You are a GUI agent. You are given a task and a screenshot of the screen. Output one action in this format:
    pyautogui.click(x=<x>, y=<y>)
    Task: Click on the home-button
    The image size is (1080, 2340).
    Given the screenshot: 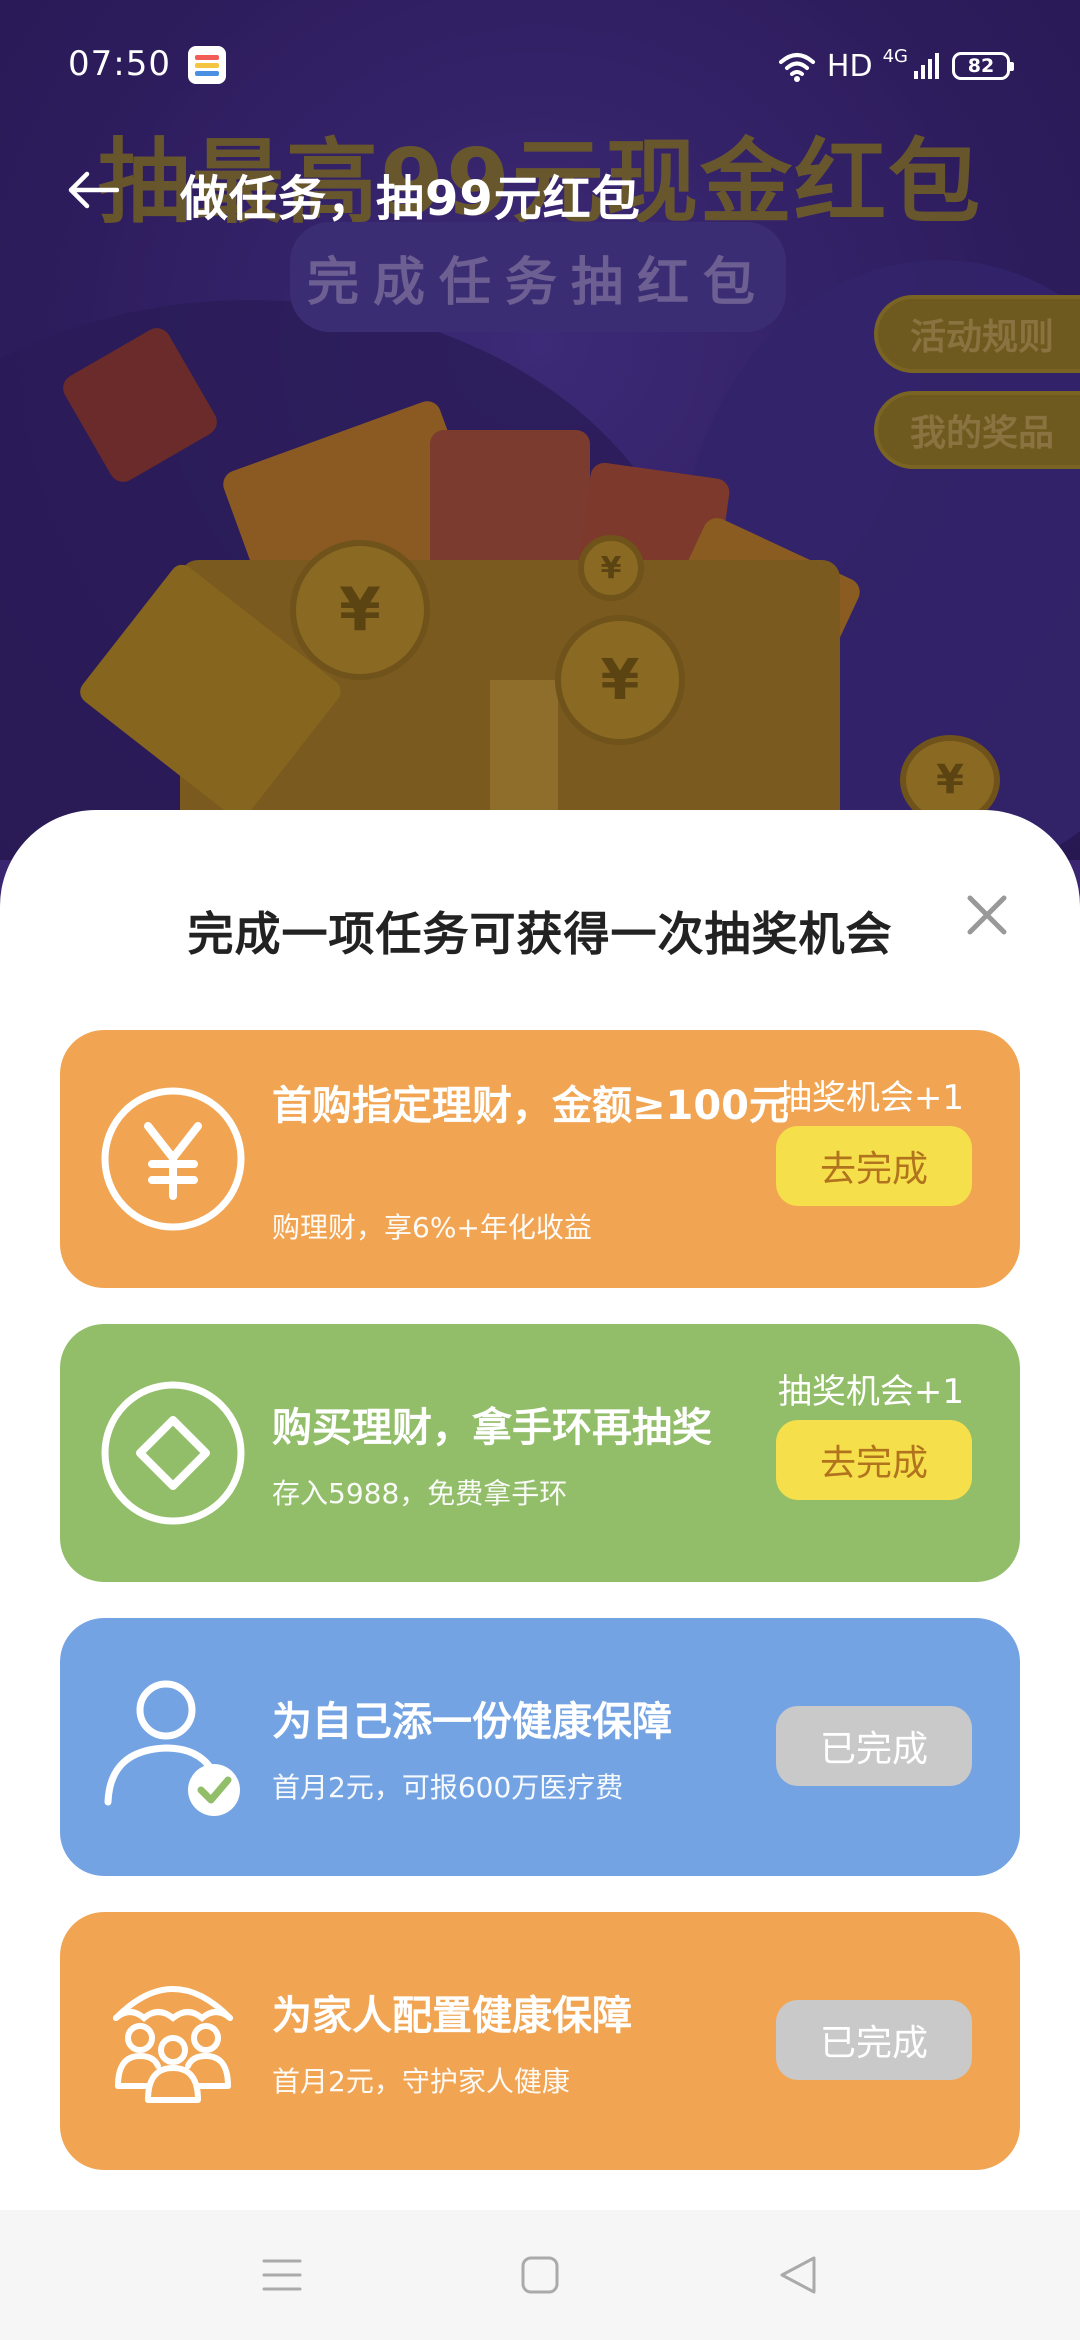 What is the action you would take?
    pyautogui.click(x=540, y=2275)
    